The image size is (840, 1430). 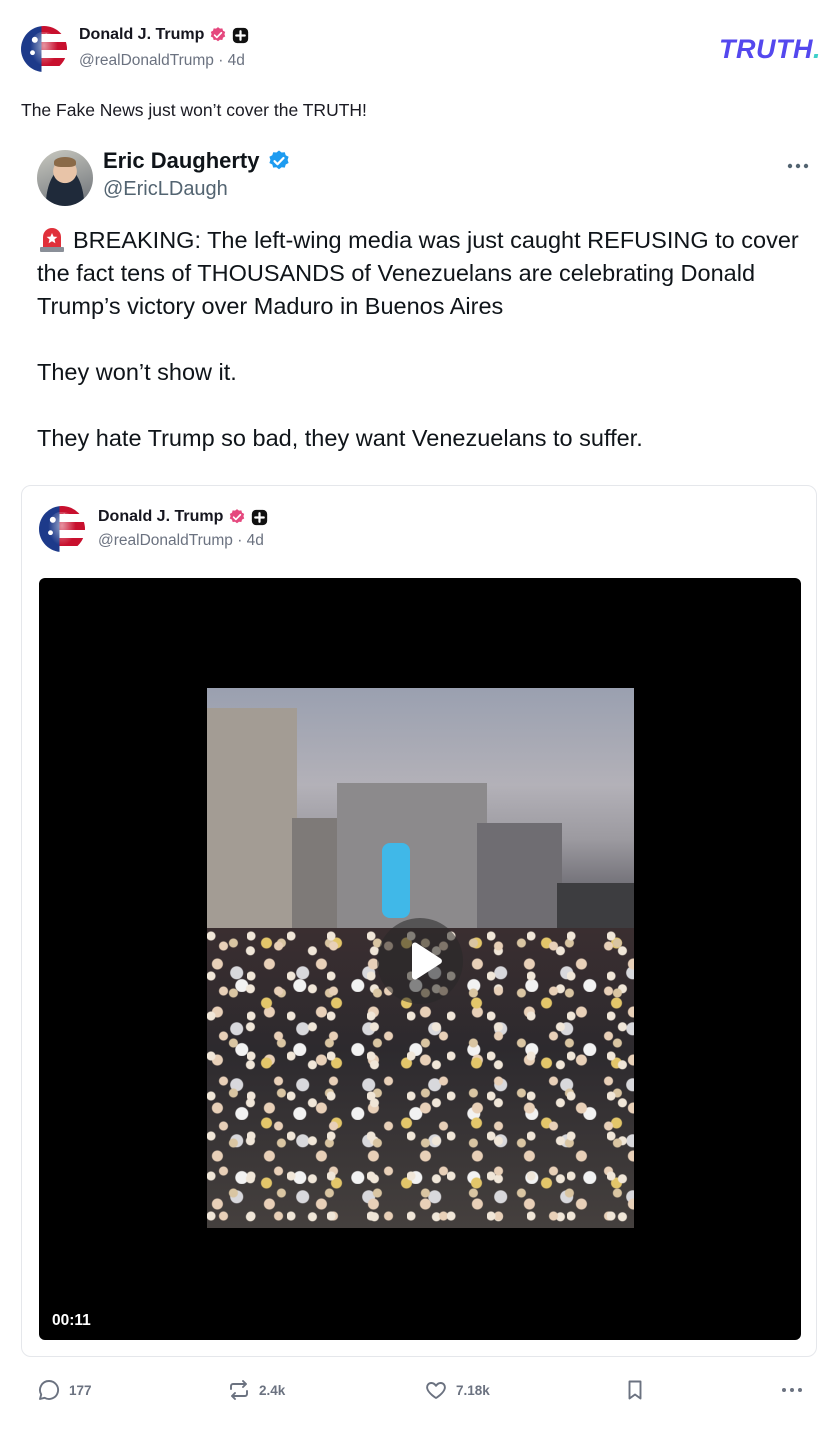 I want to click on retruth-count: 2.4k, so click(x=272, y=1390).